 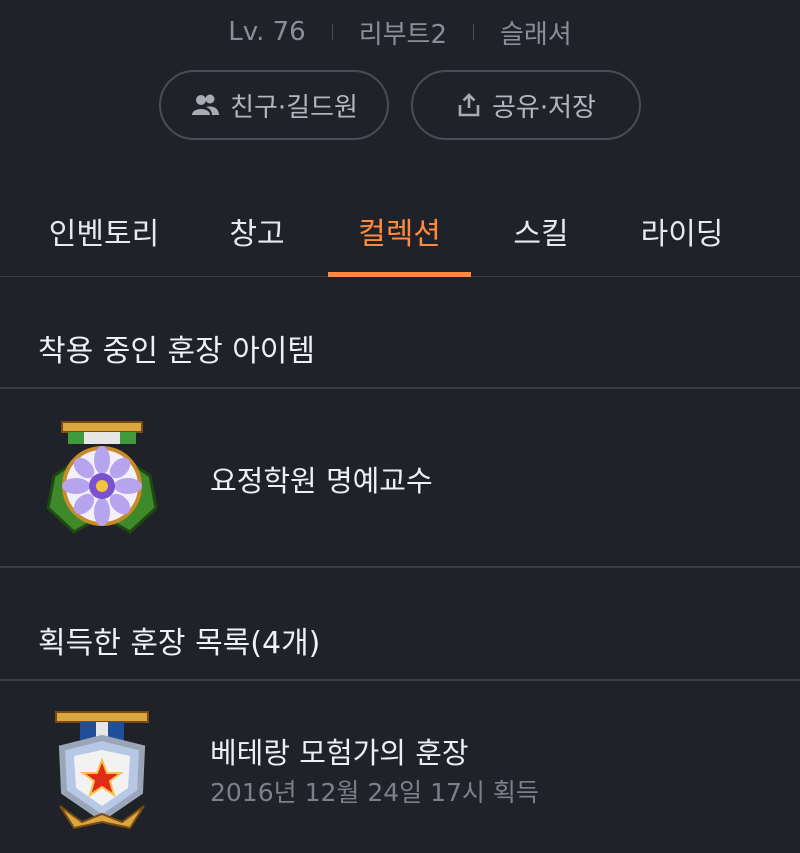 I want to click on acquired-medal-heading: 획득한 훈장 목록(4개), so click(x=179, y=643).